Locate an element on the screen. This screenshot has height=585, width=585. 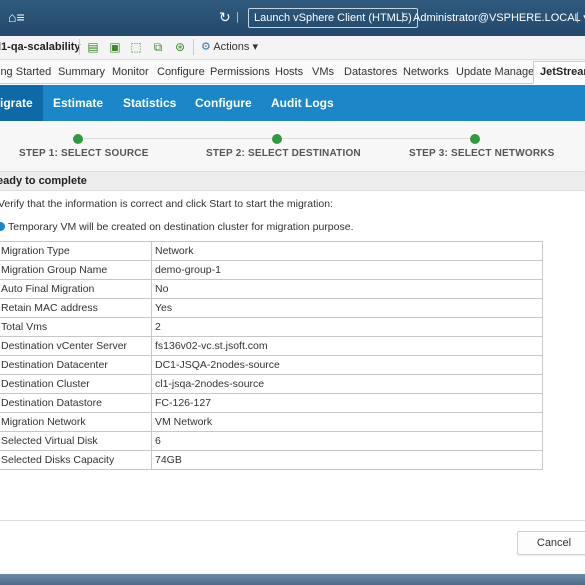
nav-audit-logs: Audit Logs is located at coordinates (302, 103).